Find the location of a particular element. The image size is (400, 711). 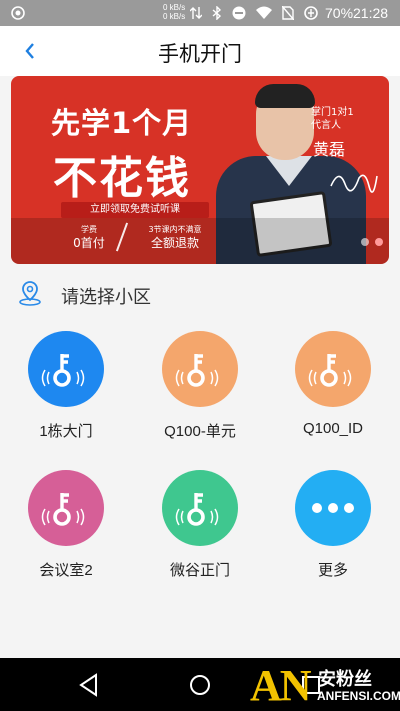

data-transfer-icon is located at coordinates (196, 13).